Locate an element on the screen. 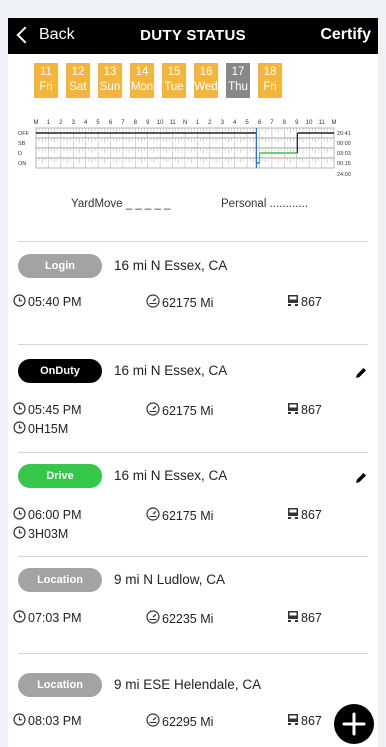  day-name: Thu is located at coordinates (238, 87).